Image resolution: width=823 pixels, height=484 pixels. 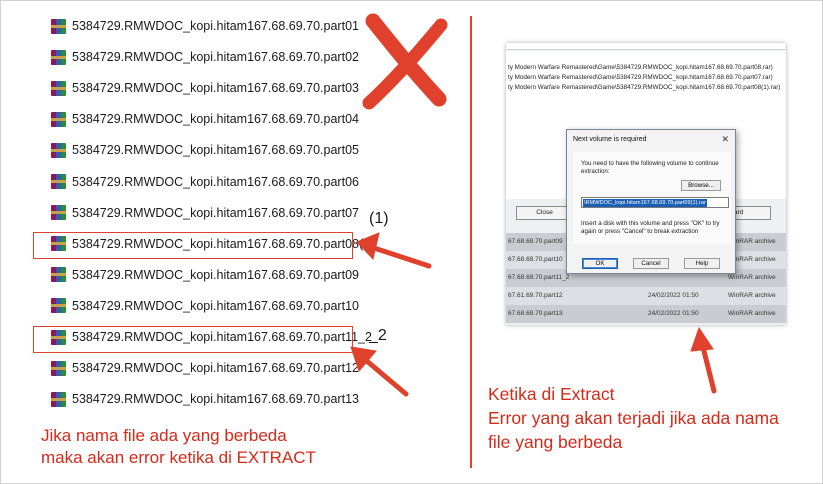 What do you see at coordinates (600, 263) in the screenshot?
I see `ok-button: OK` at bounding box center [600, 263].